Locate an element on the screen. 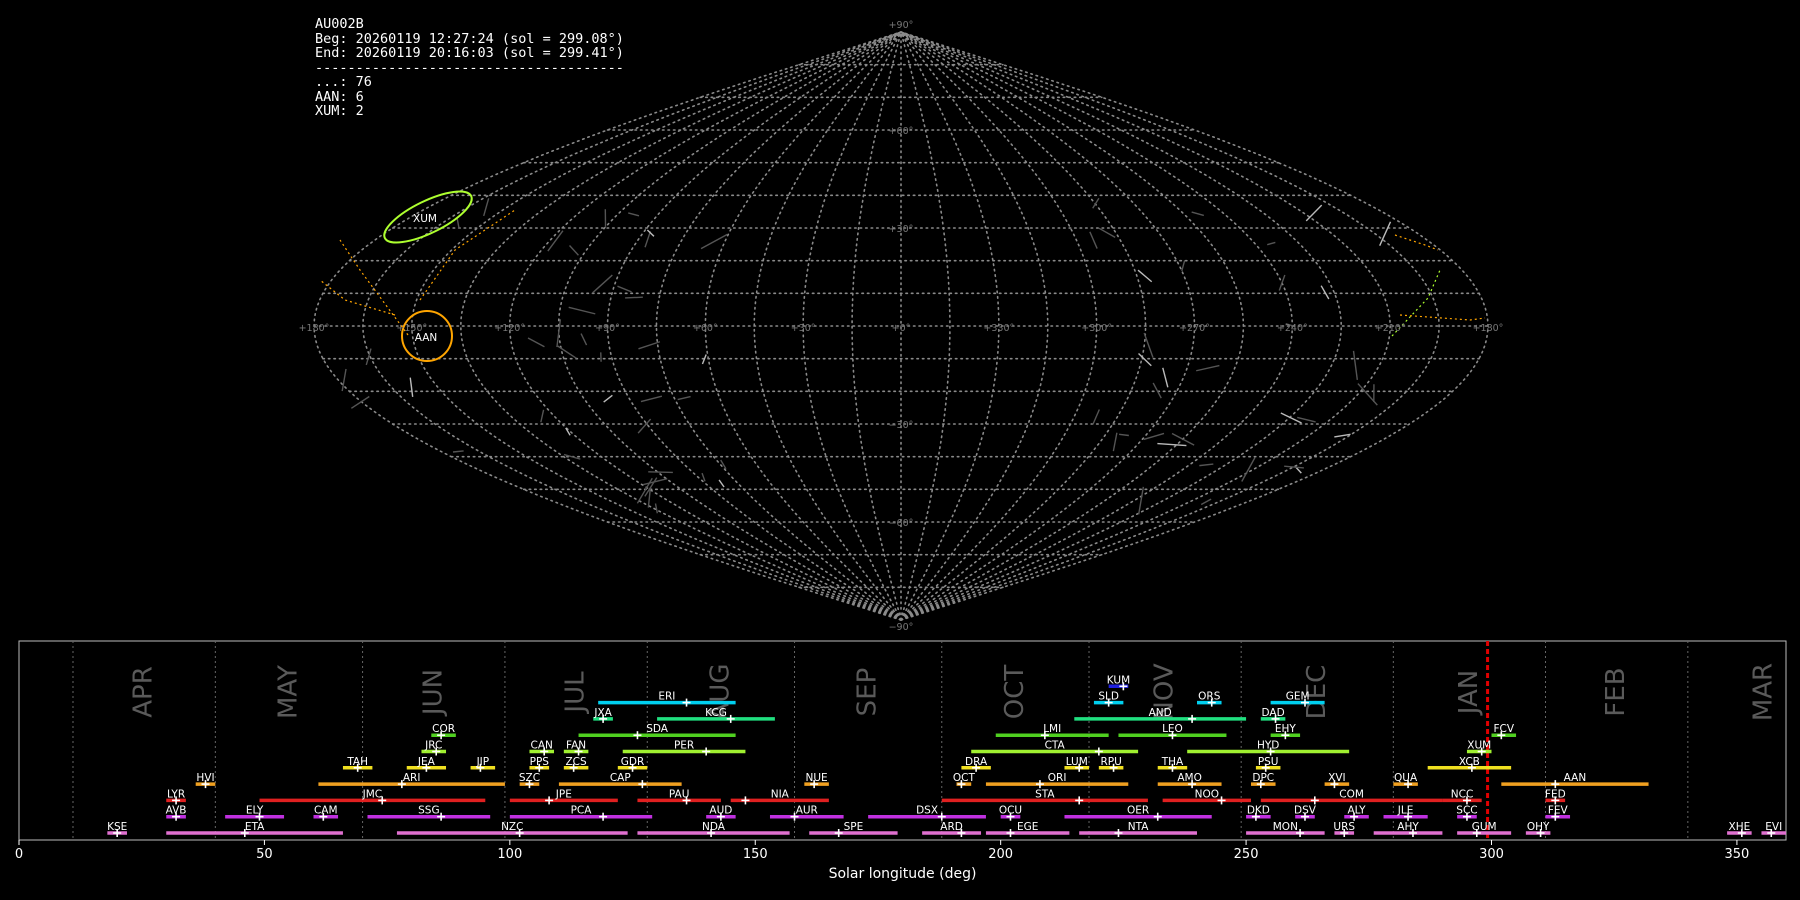  lat-label: −90° is located at coordinates (901, 626).